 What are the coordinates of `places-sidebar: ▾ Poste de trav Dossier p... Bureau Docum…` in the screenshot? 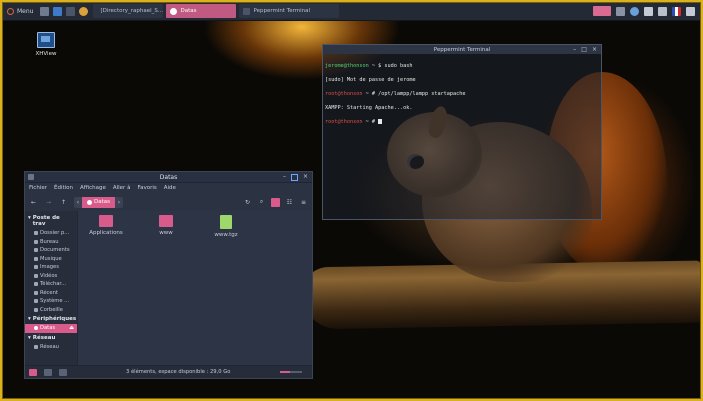 It's located at (51, 288).